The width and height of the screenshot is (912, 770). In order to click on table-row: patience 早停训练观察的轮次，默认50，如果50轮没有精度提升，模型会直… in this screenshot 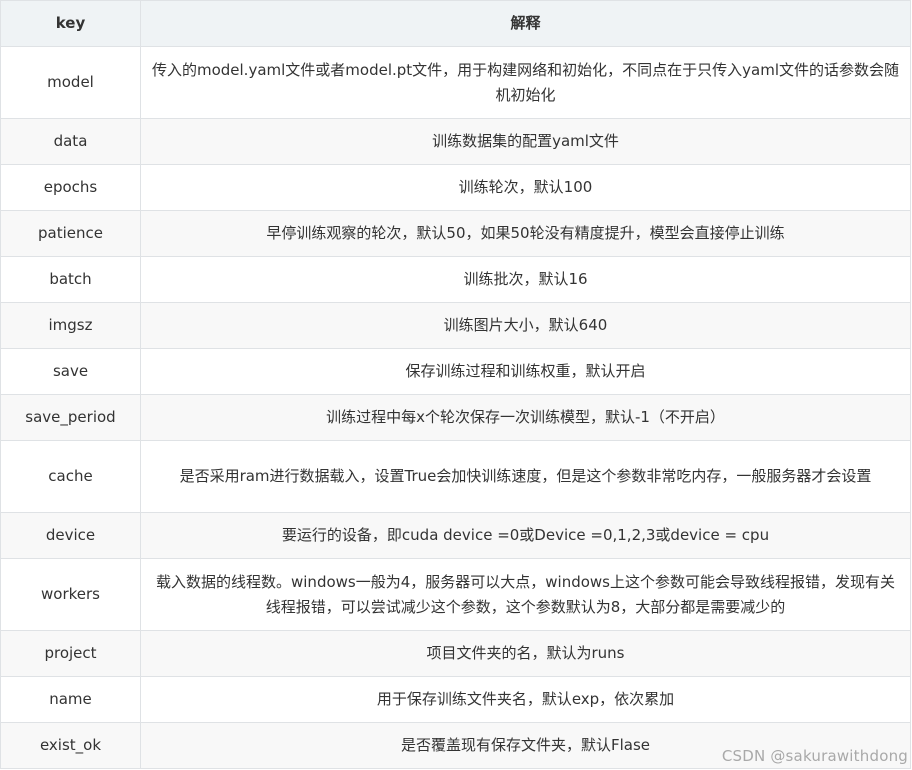, I will do `click(455, 233)`.